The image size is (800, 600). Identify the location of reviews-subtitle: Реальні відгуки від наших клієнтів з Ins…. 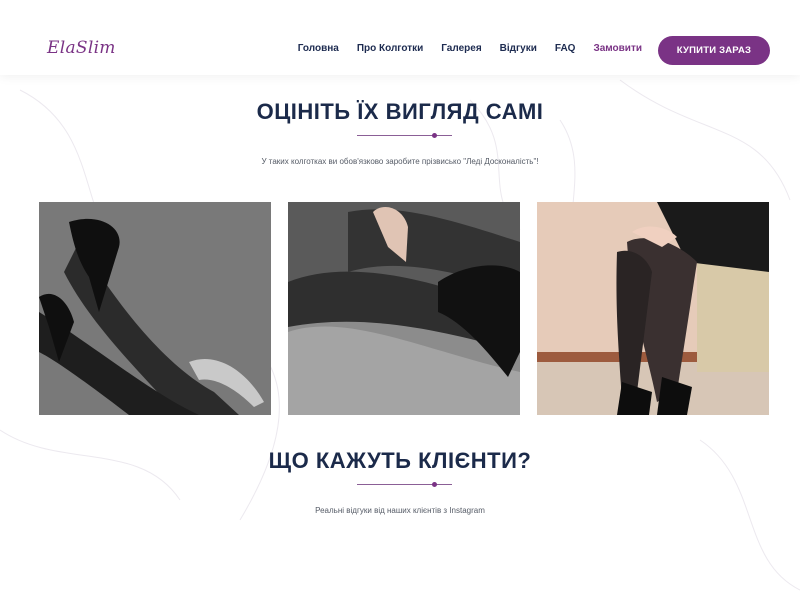
(400, 510).